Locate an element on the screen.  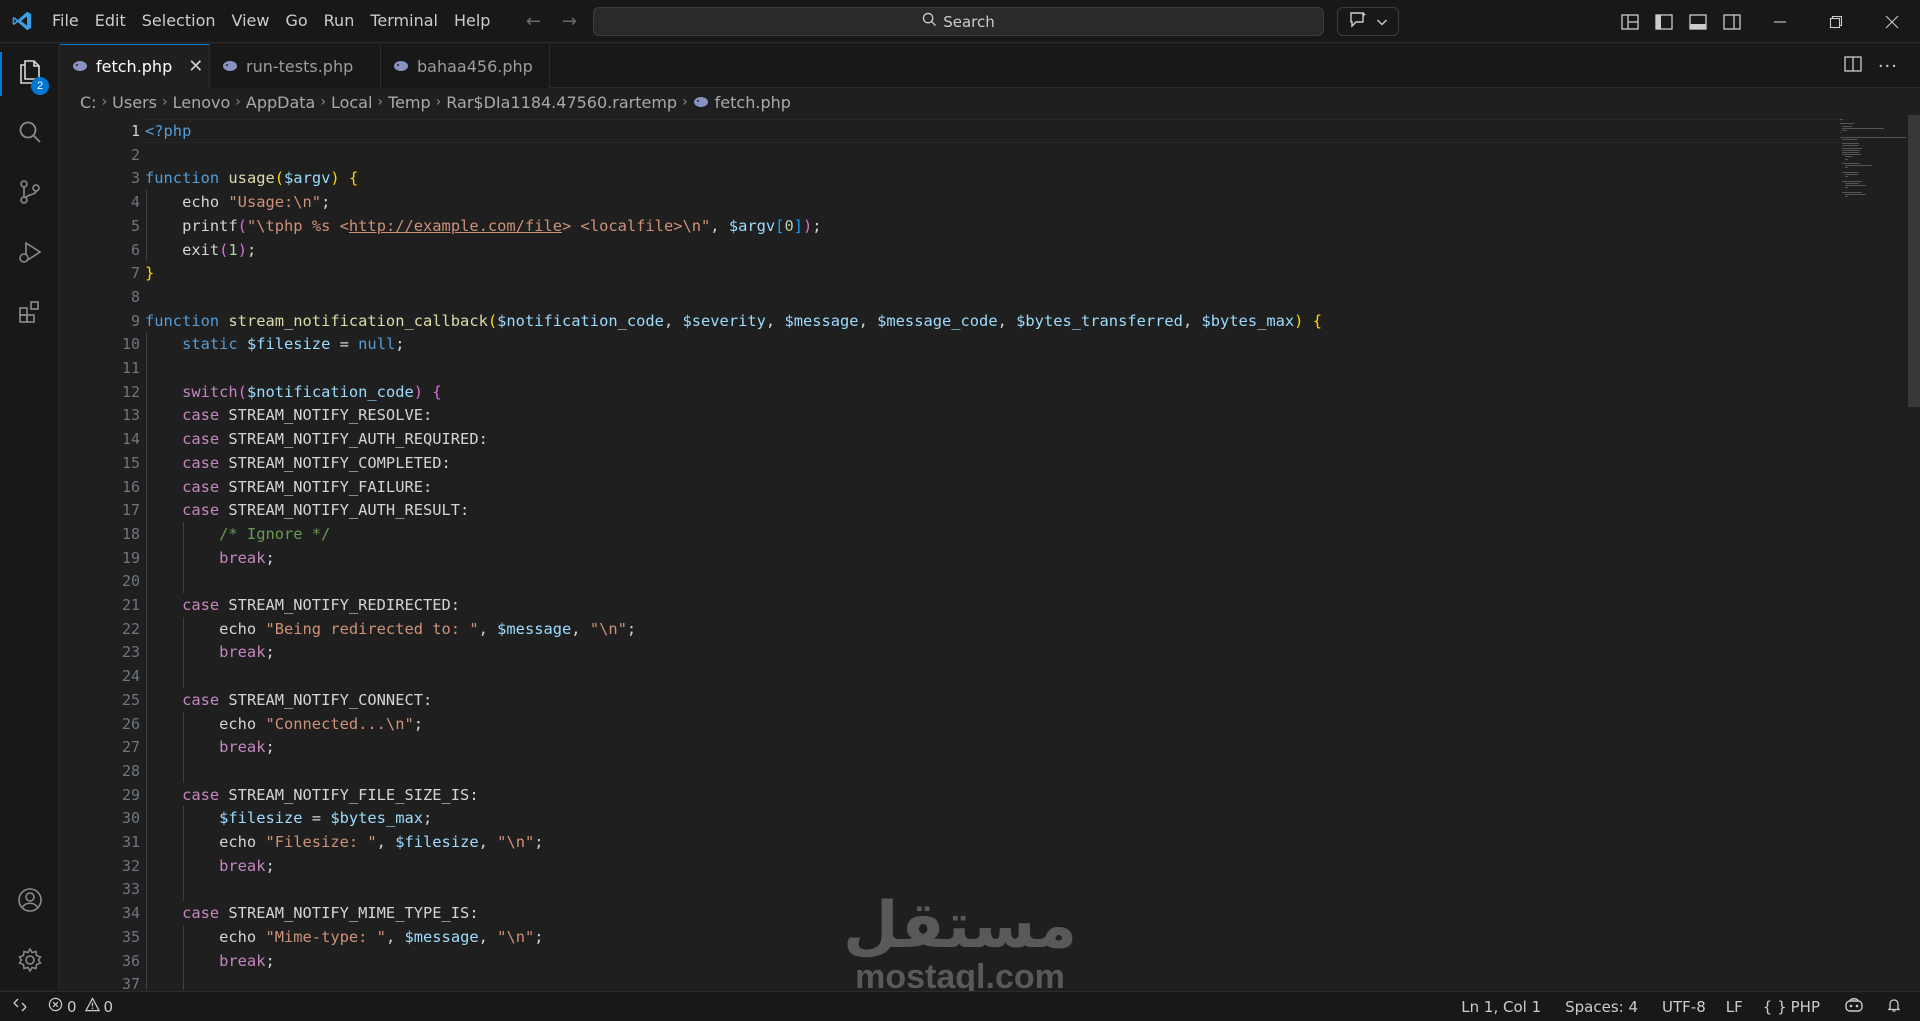
code-token: case is located at coordinates (187, 510).